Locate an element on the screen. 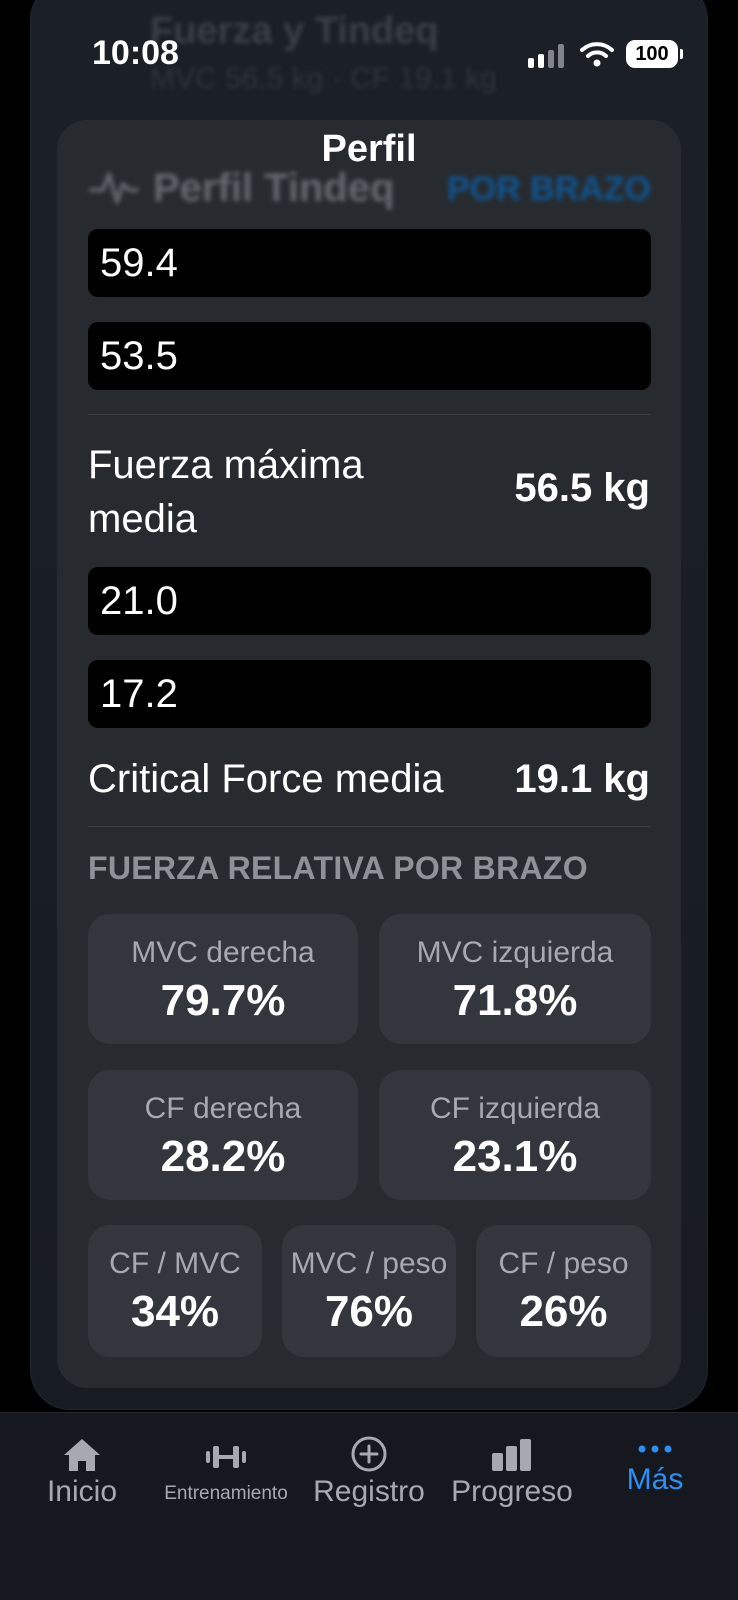  stat-tile-cf-left: CF izquierda 23.1% is located at coordinates (515, 1135).